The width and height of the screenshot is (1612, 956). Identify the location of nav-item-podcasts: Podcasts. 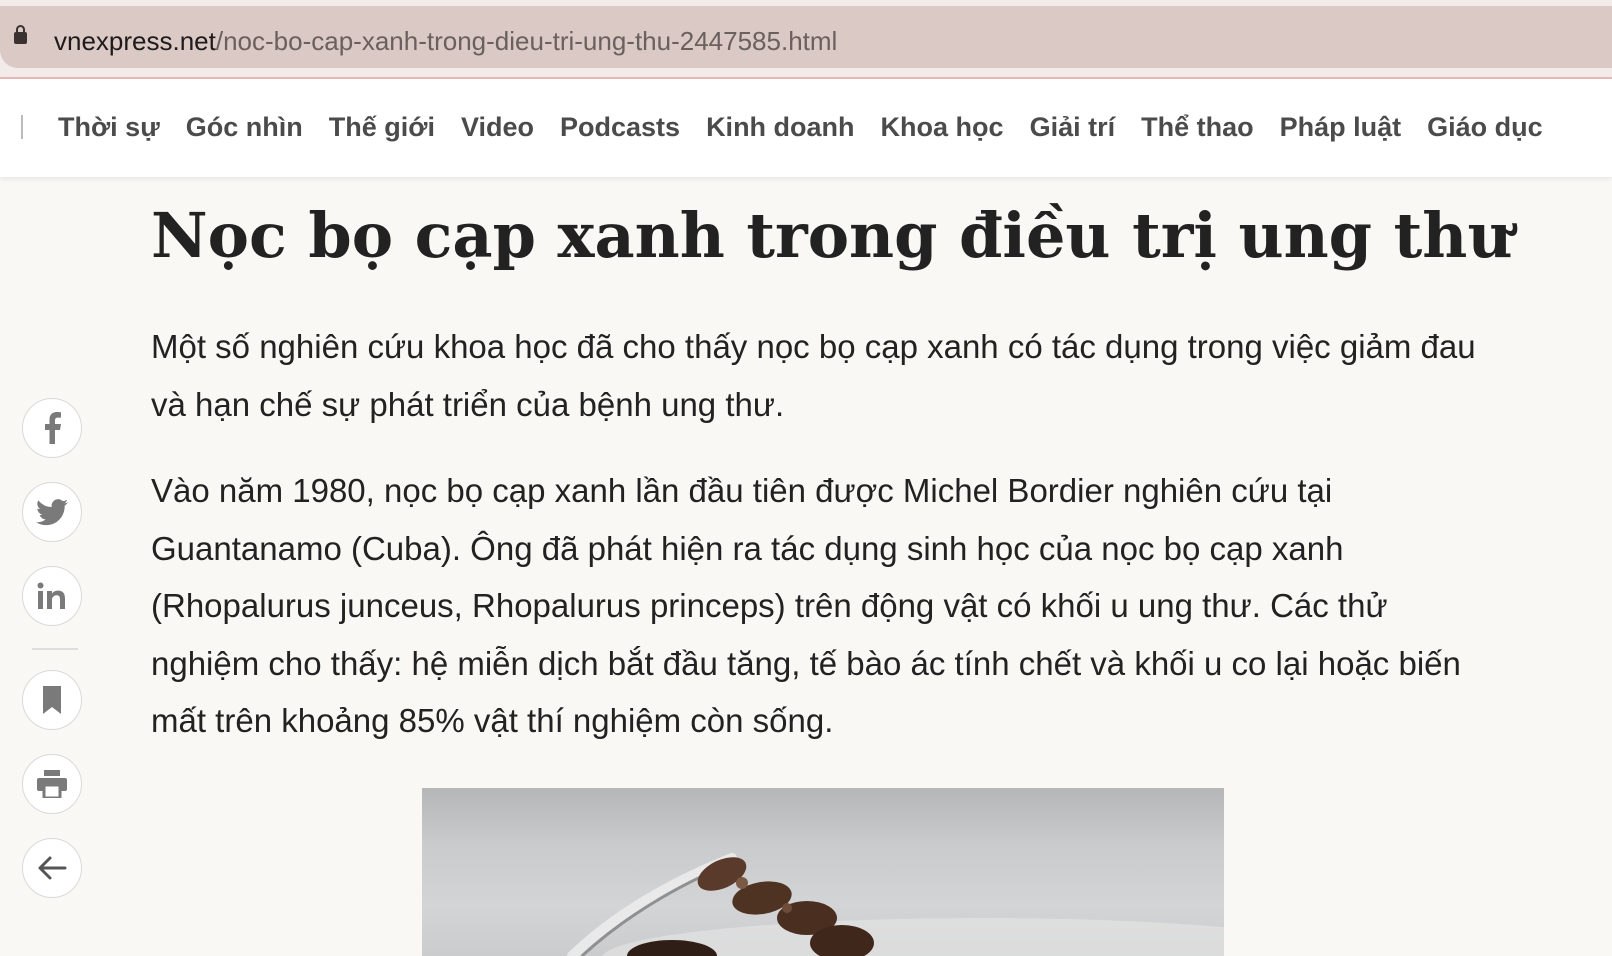
(620, 127).